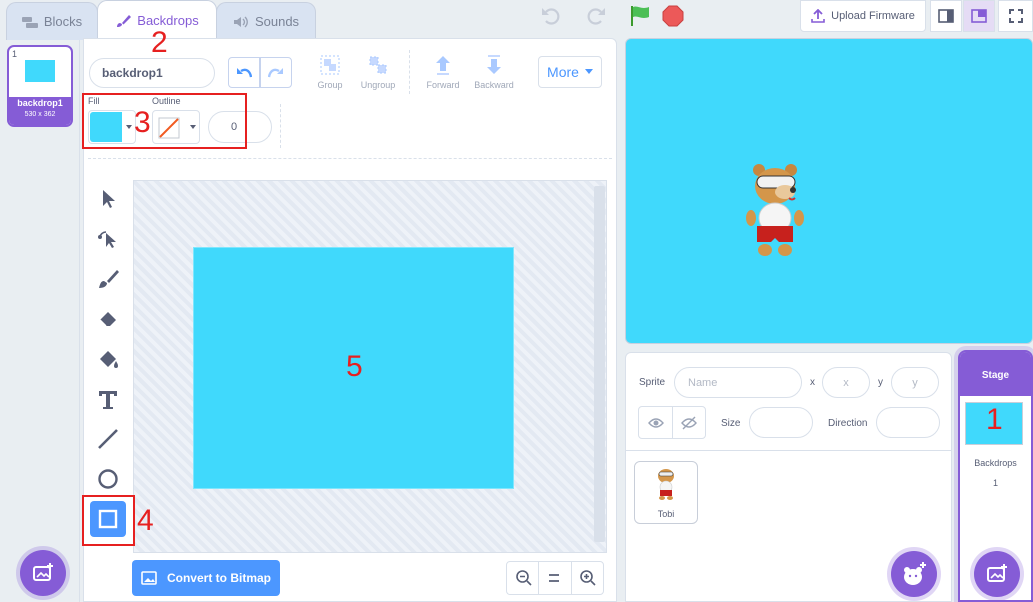 The width and height of the screenshot is (1033, 602). I want to click on stop-icon, so click(673, 16).